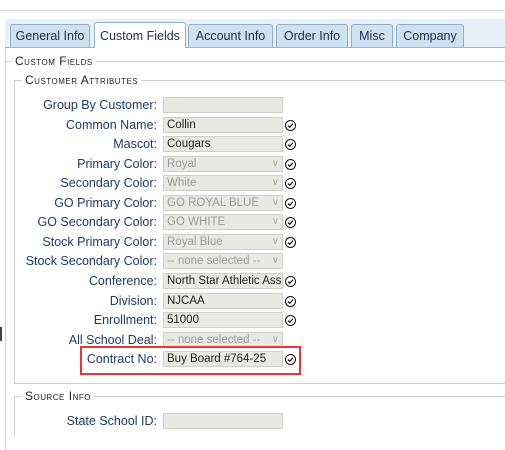 This screenshot has width=505, height=450. Describe the element at coordinates (196, 222) in the screenshot. I see `go-secondary-color-value: GO WHITE` at that location.